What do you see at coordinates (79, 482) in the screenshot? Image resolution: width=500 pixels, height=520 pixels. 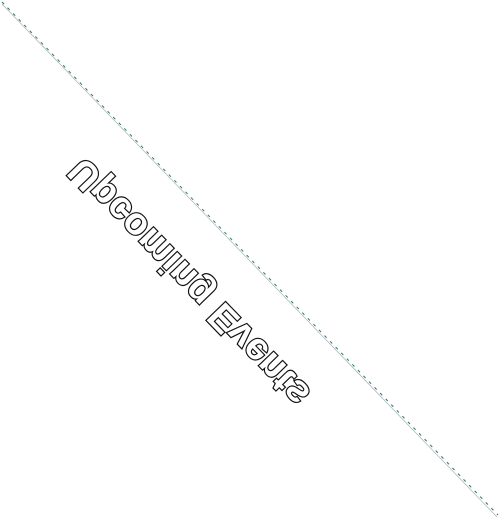 I see `nav-search-label: Search` at bounding box center [79, 482].